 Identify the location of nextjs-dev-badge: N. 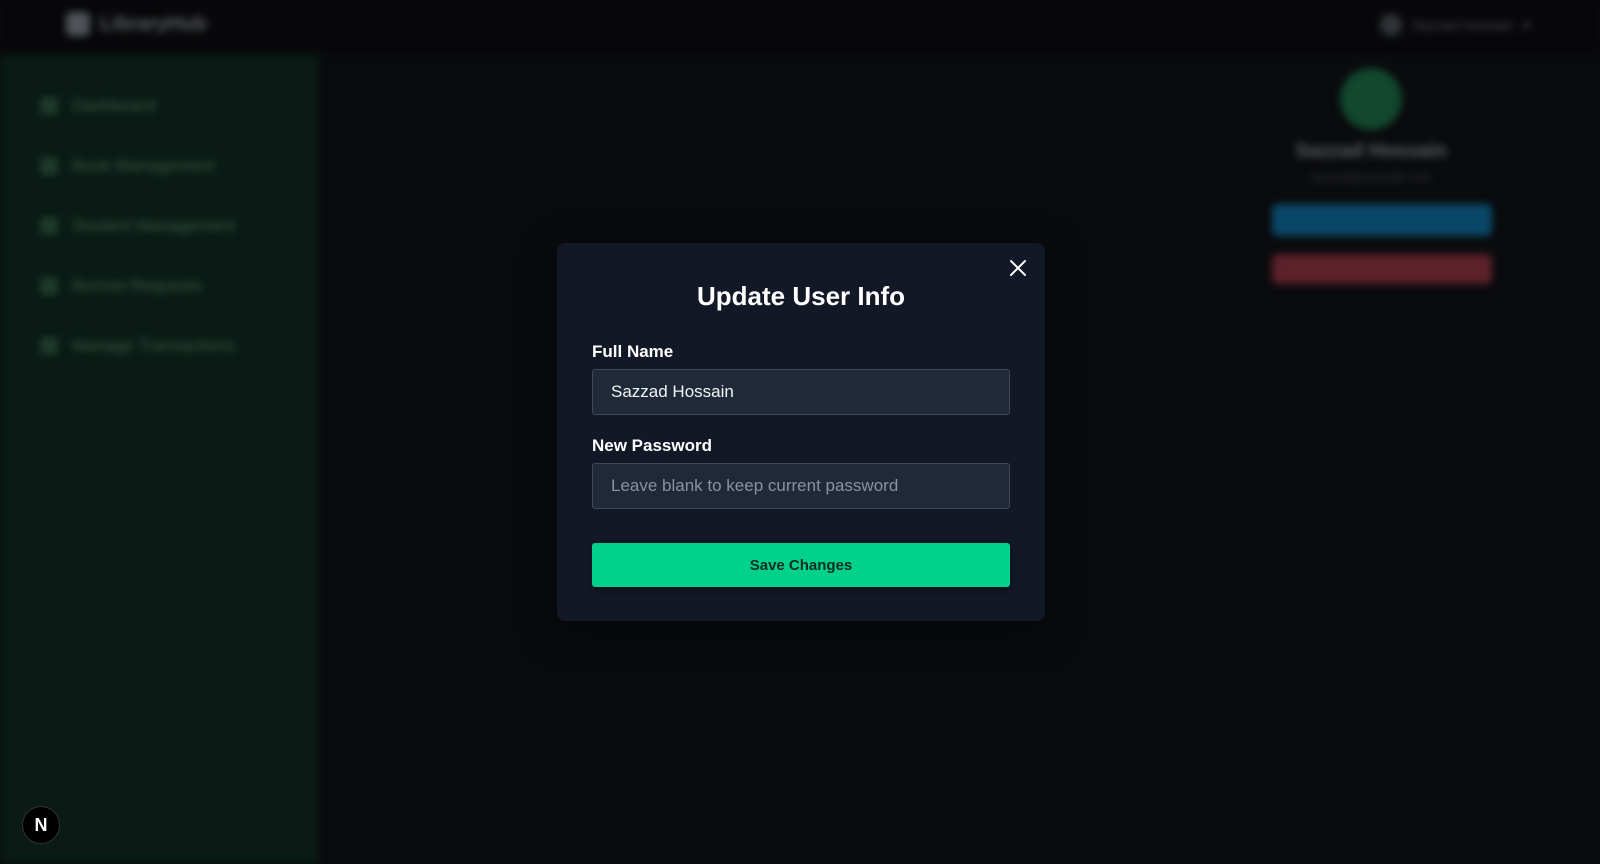
(41, 825).